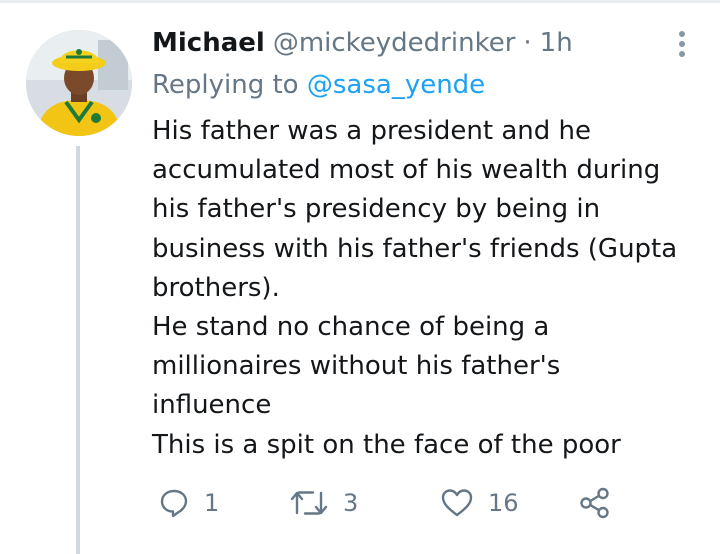 This screenshot has height=554, width=720. I want to click on more-vertical-icon, so click(682, 44).